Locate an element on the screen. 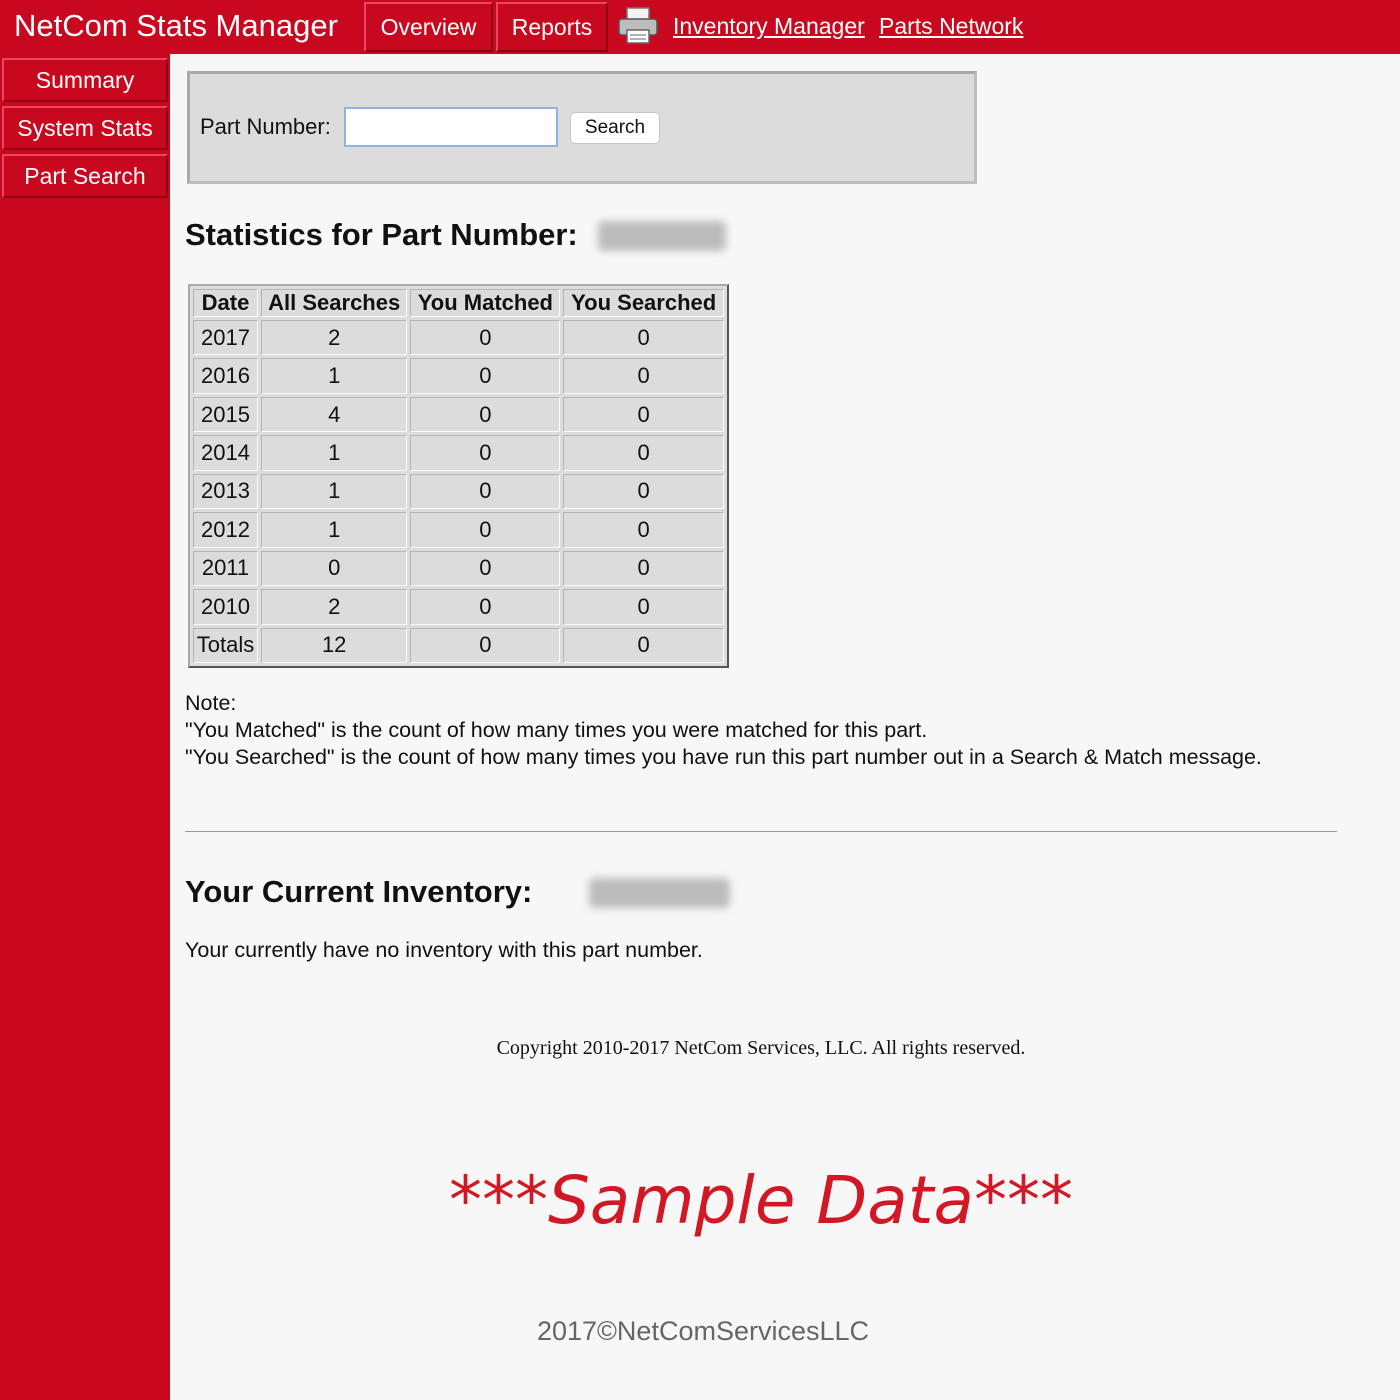 The image size is (1400, 1400). part-number-label: Part Number: is located at coordinates (265, 126).